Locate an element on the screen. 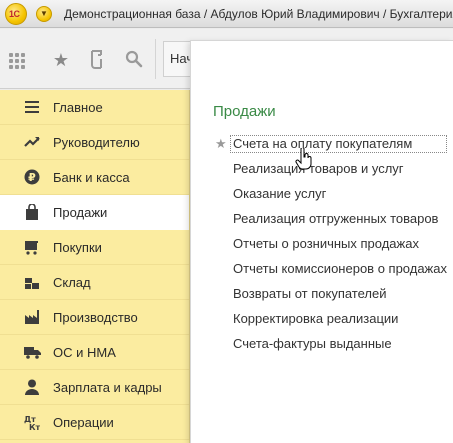  sidebar-item-salary: Зарплата и кадры is located at coordinates (94, 387).